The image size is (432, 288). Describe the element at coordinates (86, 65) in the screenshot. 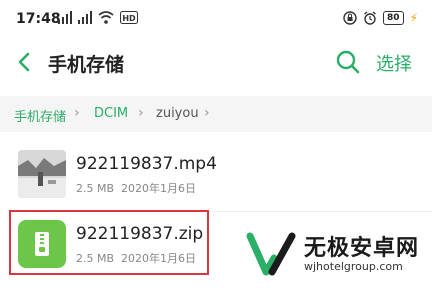

I see `page-title: 手机存储` at that location.